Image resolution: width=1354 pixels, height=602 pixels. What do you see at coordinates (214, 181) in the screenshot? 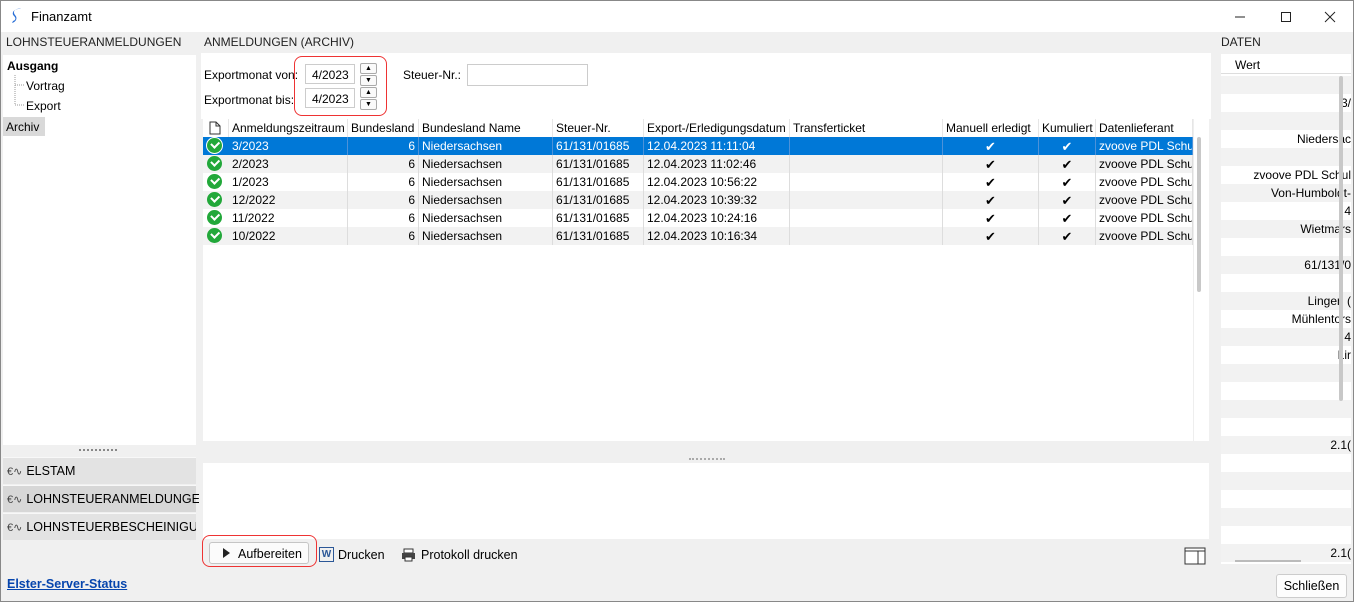
I see `ok-status-icon` at bounding box center [214, 181].